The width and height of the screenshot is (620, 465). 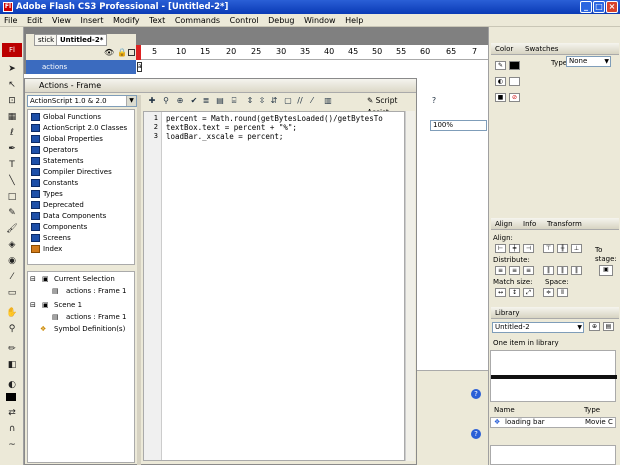 What do you see at coordinates (206, 101) in the screenshot?
I see `auto-format-icon: ≣` at bounding box center [206, 101].